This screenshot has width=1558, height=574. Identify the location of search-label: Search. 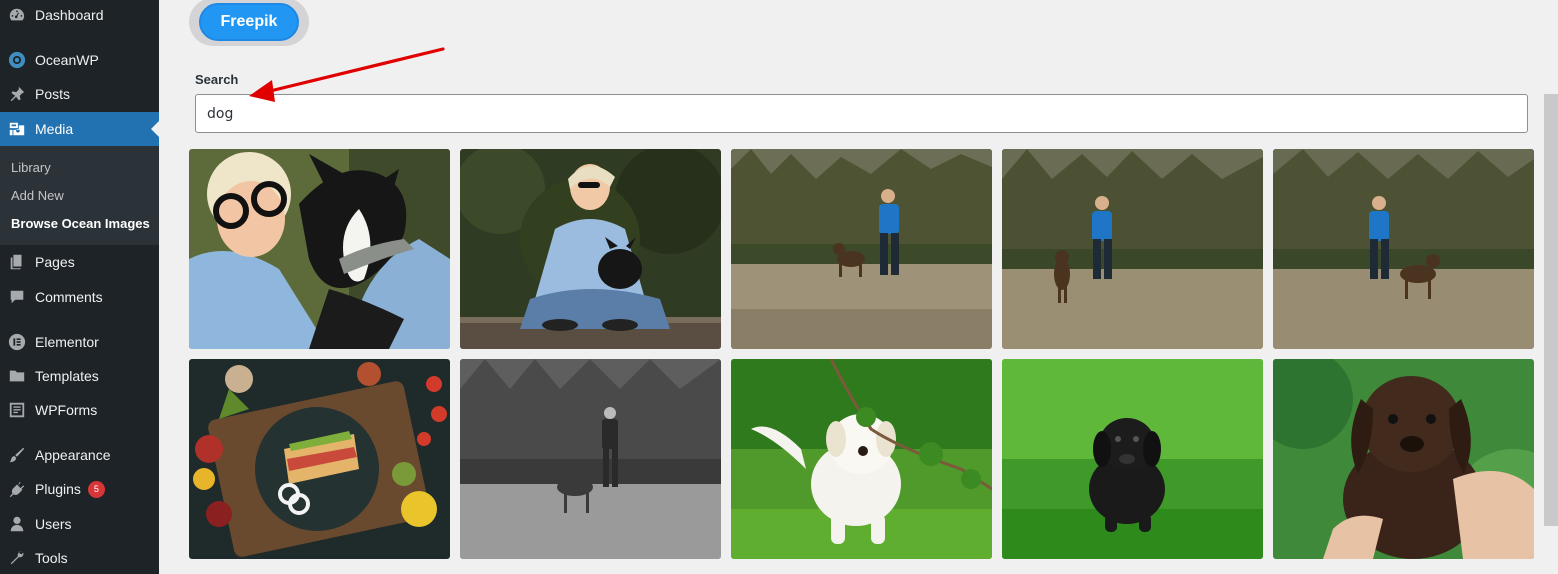
(217, 79).